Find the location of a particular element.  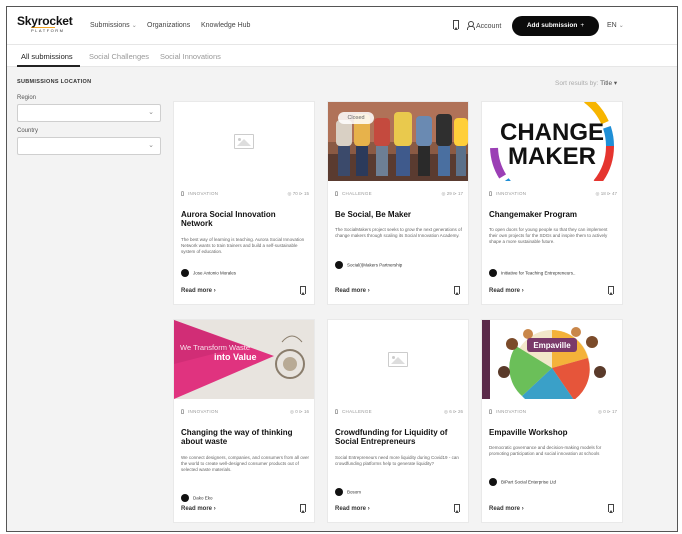

author-name: Social(i)Makers Partnership is located at coordinates (375, 265).